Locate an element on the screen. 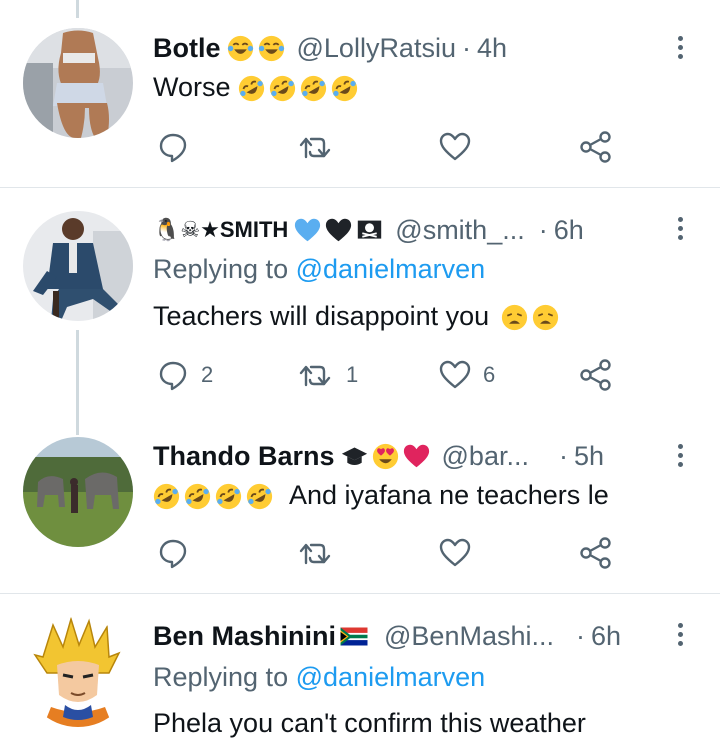 Image resolution: width=720 pixels, height=739 pixels. tweet-header: Botle @LollyRatsiu · 4h is located at coordinates (330, 48).